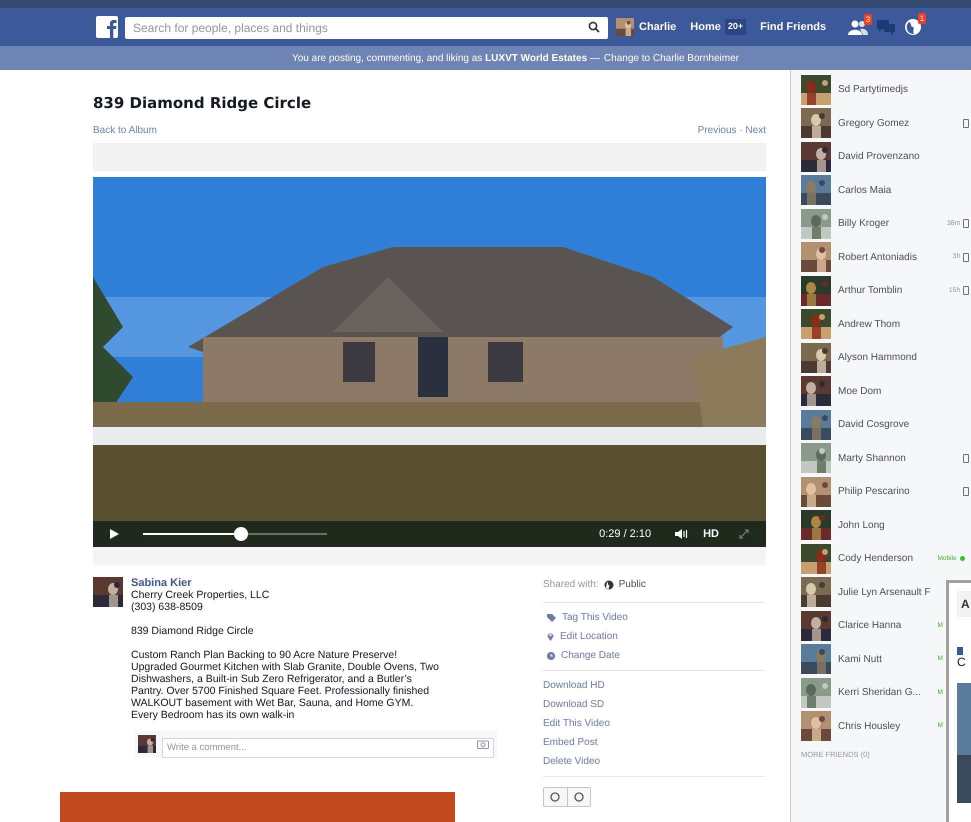 Image resolution: width=971 pixels, height=822 pixels. I want to click on globe-icon, so click(609, 585).